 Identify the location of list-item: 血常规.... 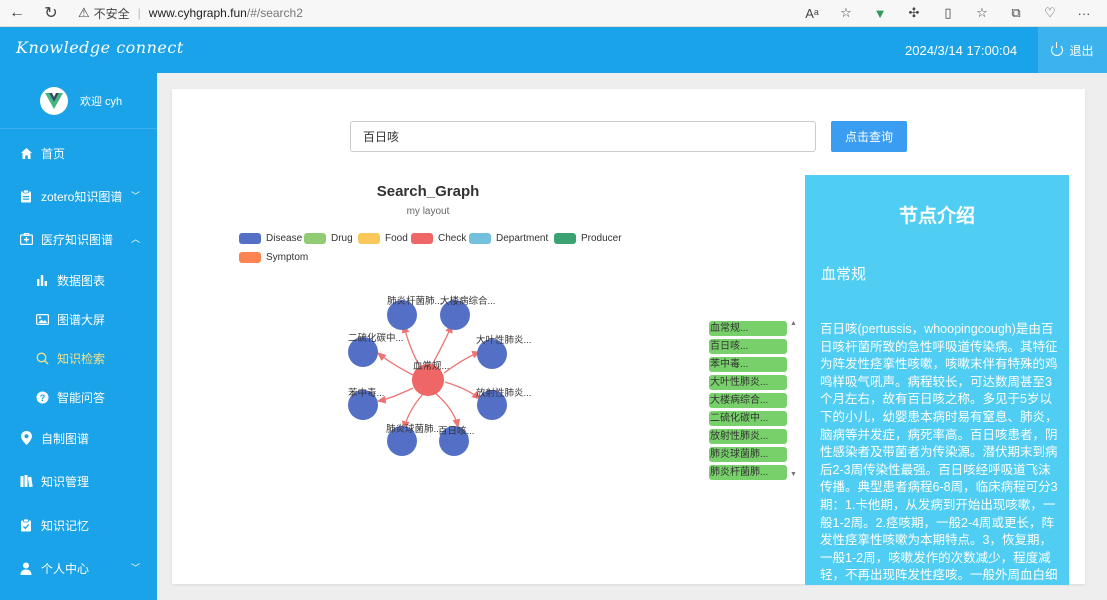
(748, 328).